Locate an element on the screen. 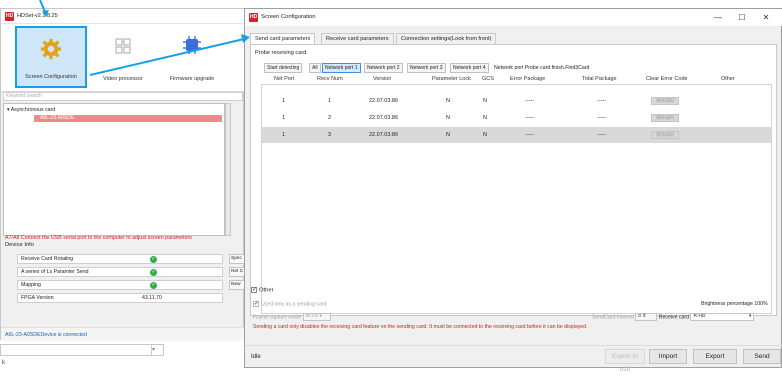 Image resolution: width=782 pixels, height=376 pixels. send-button: Send is located at coordinates (762, 356).